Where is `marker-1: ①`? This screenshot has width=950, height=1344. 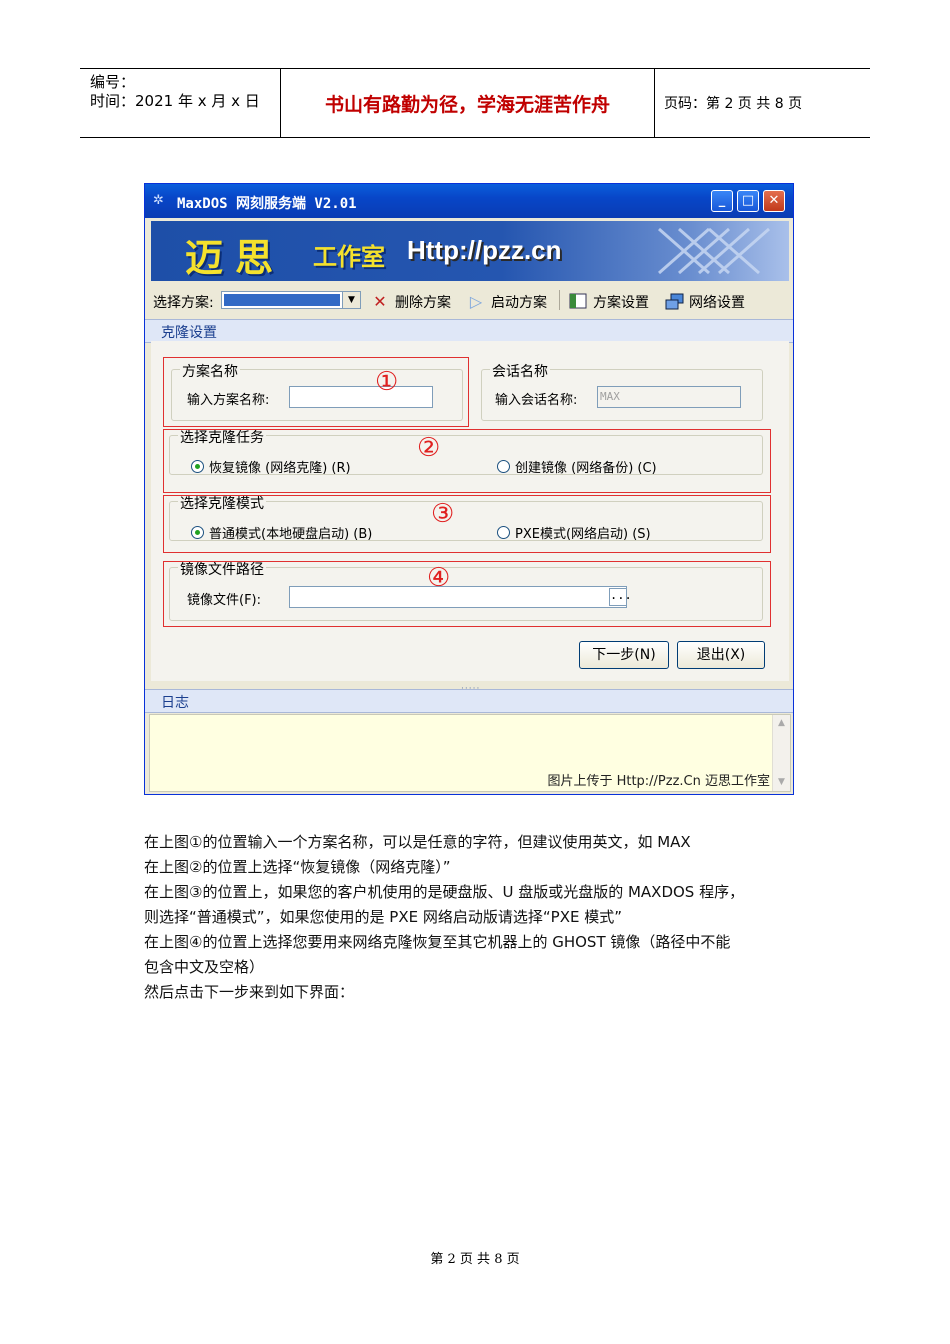 marker-1: ① is located at coordinates (387, 382).